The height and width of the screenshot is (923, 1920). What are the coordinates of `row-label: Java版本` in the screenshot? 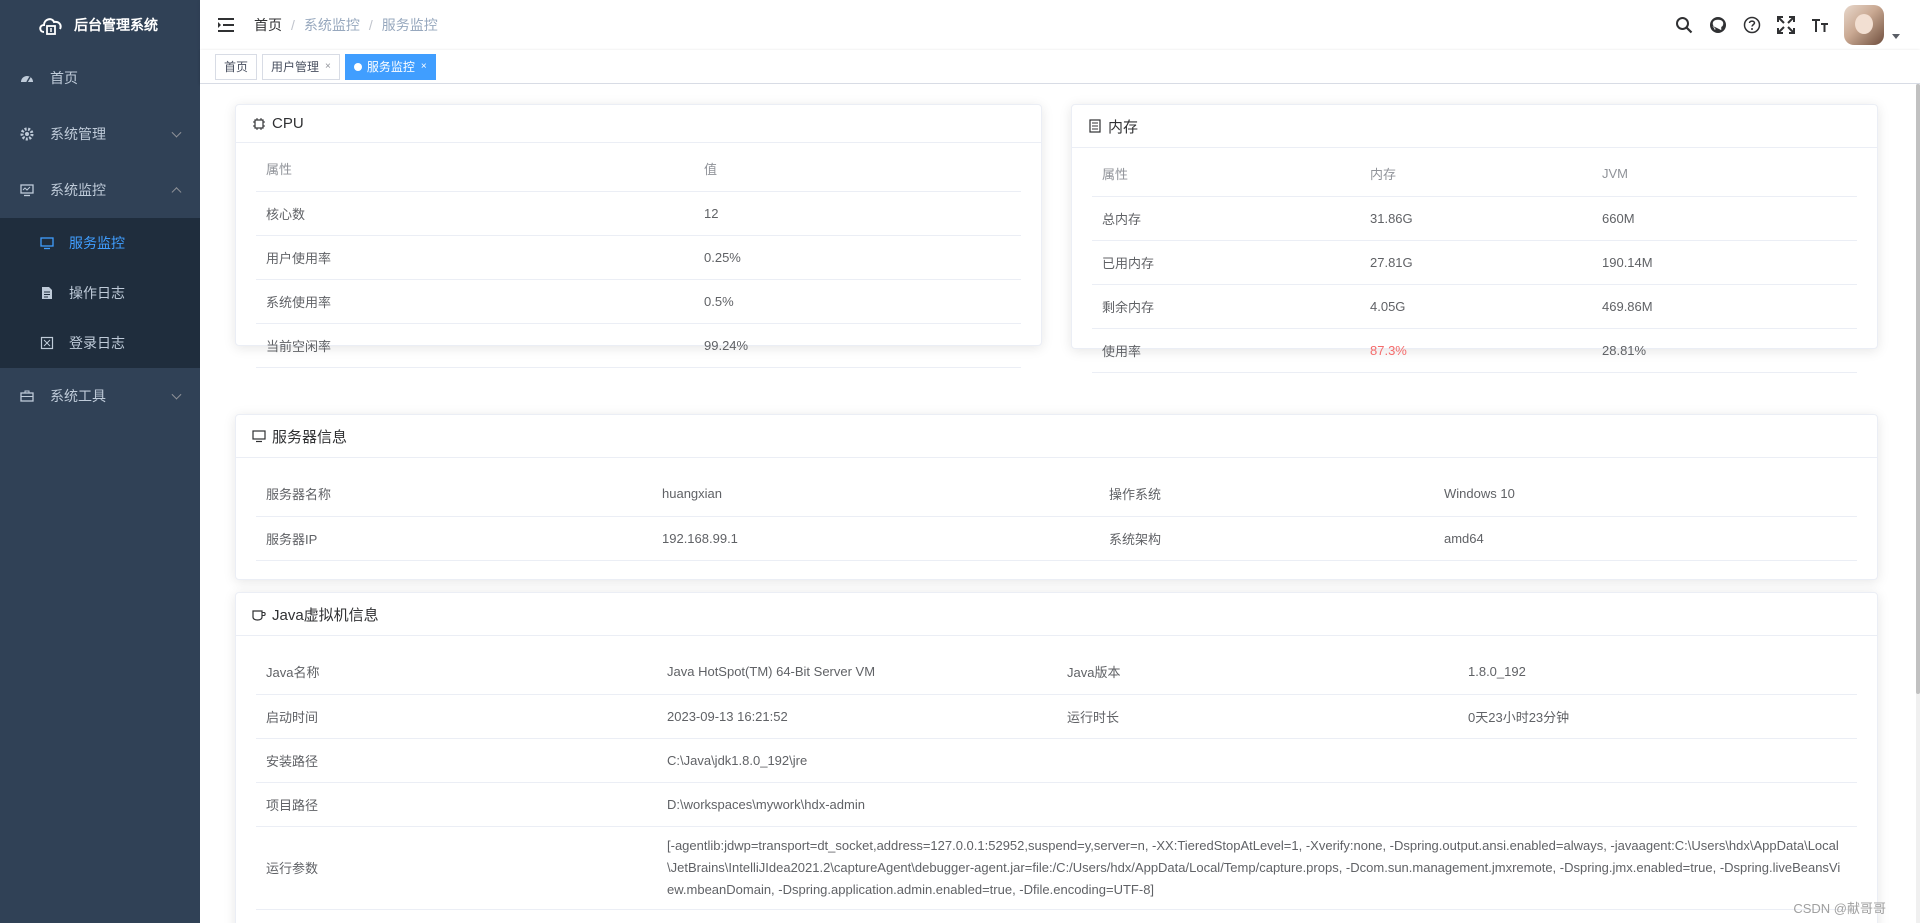 It's located at (1257, 672).